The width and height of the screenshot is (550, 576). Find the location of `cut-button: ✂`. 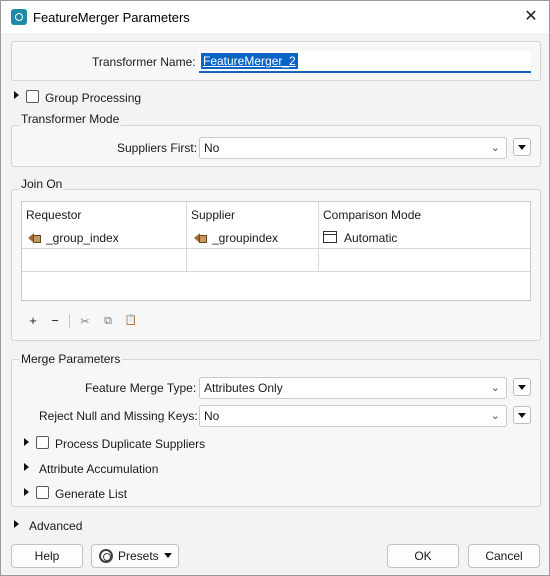

cut-button: ✂ is located at coordinates (85, 321).